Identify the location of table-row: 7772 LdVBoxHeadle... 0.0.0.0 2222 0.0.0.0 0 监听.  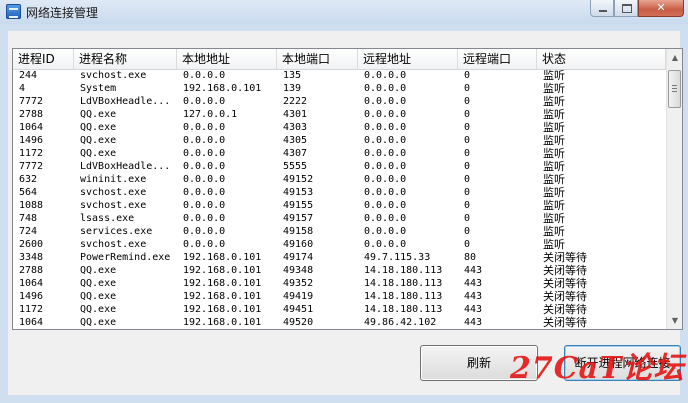
(339, 101).